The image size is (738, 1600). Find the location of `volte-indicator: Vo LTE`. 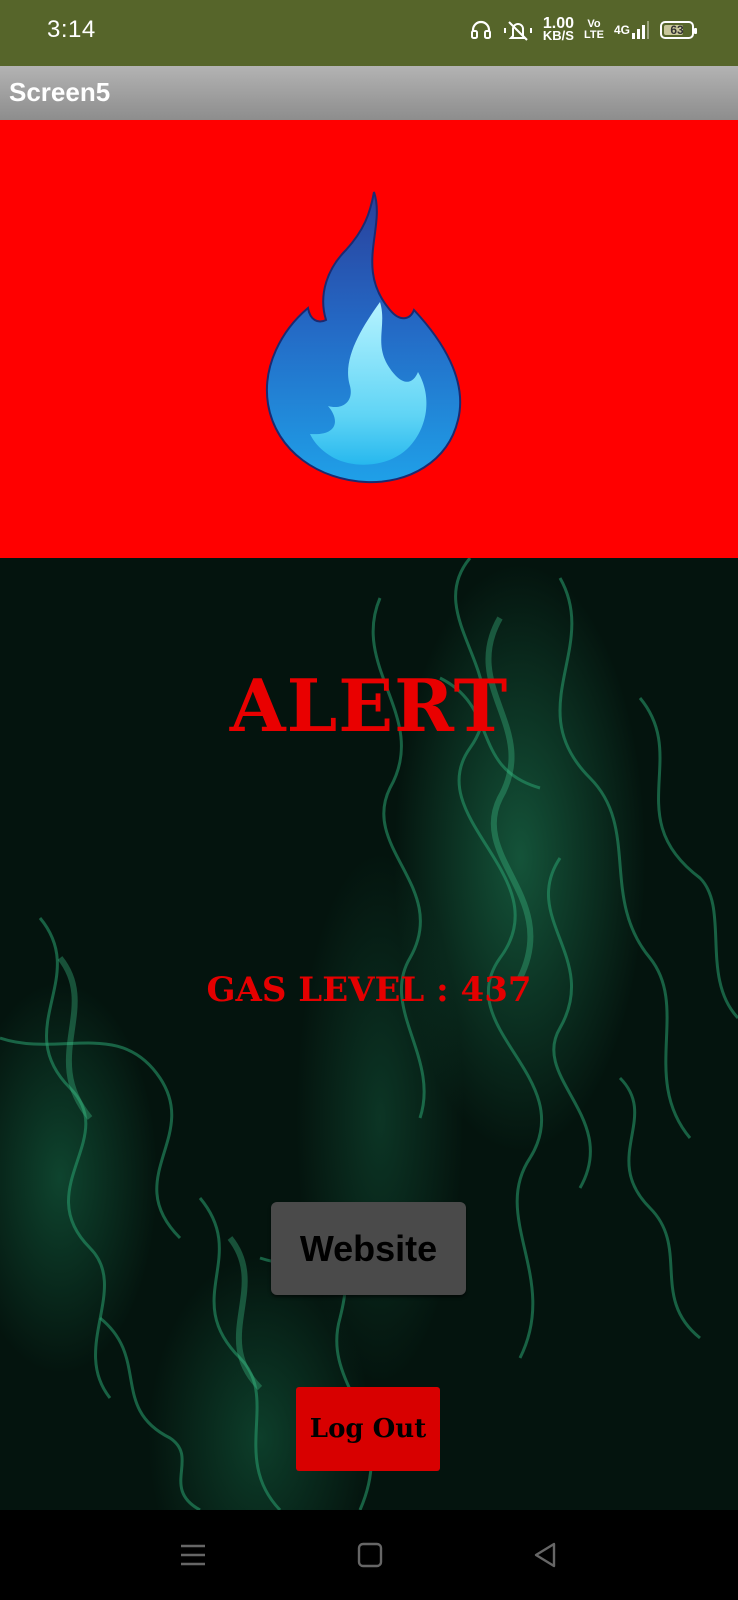

volte-indicator: Vo LTE is located at coordinates (594, 30).